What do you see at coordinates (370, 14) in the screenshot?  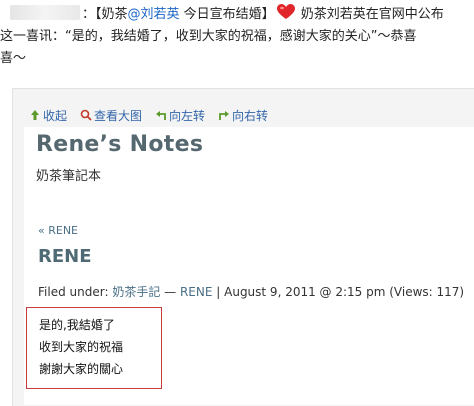 I see `post-line-1-tail: 奶茶刘若英在官网中公布` at bounding box center [370, 14].